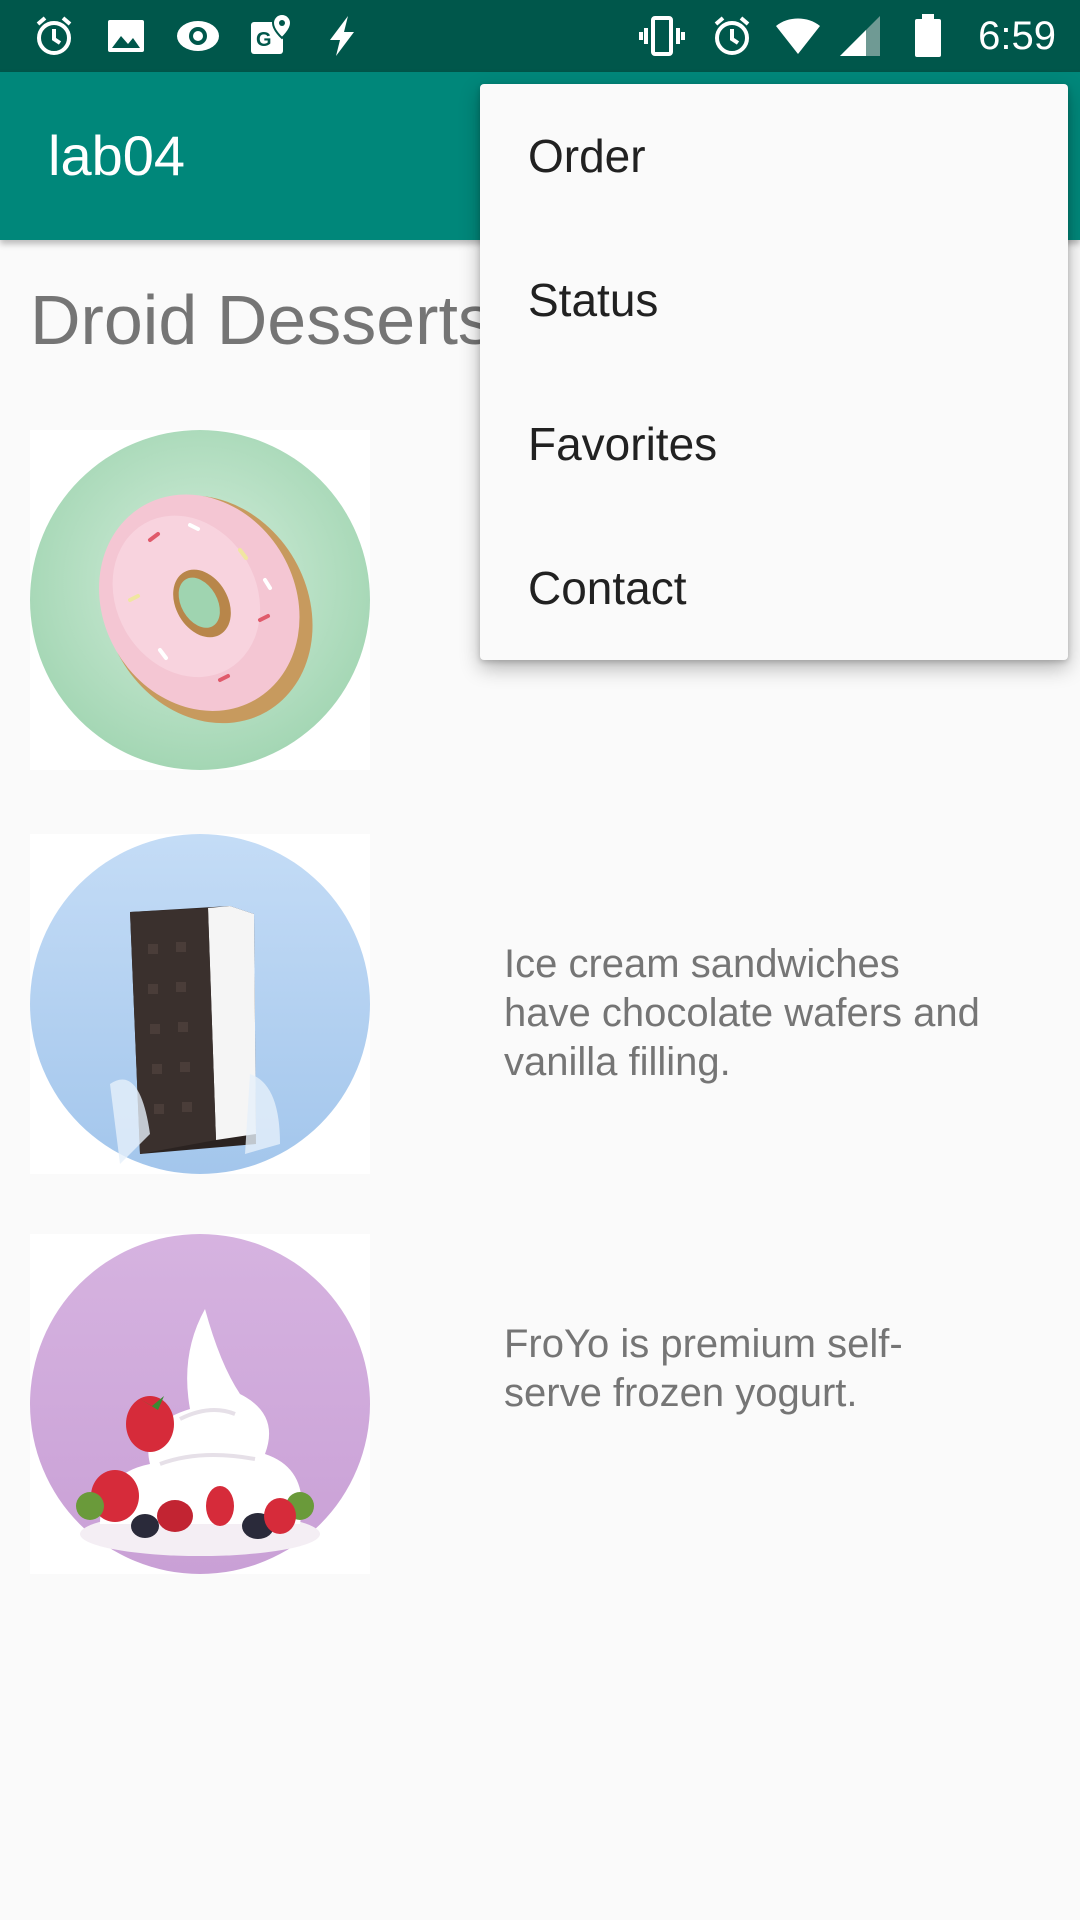 The width and height of the screenshot is (1080, 1920). I want to click on menu-item-contact: Contact, so click(774, 588).